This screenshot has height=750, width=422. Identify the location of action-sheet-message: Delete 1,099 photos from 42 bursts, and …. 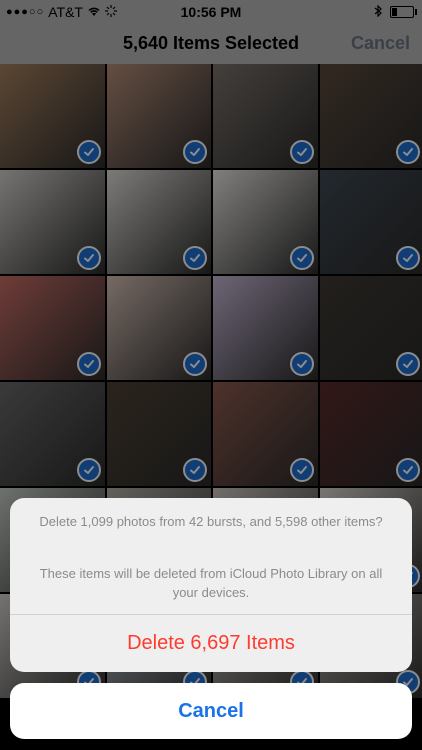
(211, 521).